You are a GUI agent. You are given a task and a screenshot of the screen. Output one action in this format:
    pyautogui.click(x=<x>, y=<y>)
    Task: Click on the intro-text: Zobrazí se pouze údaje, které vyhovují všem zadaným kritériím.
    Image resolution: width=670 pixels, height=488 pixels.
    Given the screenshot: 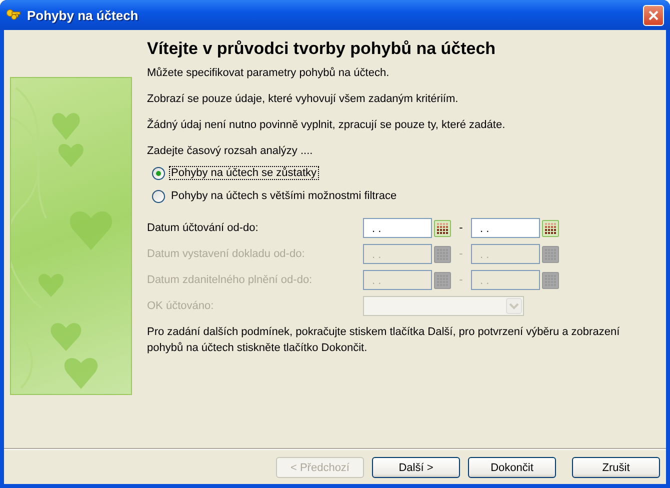 What is the action you would take?
    pyautogui.click(x=303, y=99)
    